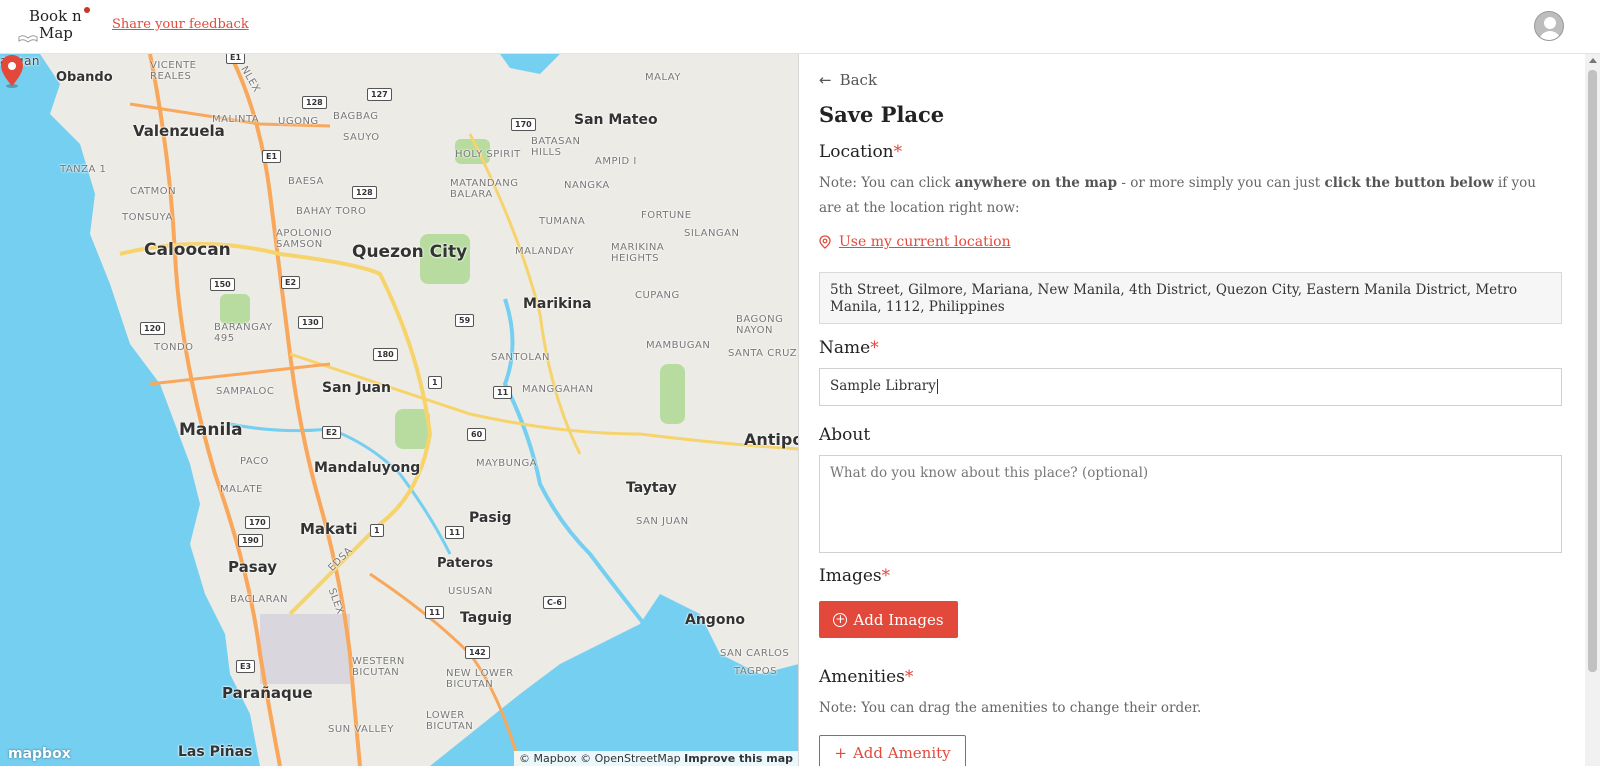  What do you see at coordinates (267, 693) in the screenshot?
I see `map-label: Parañaque` at bounding box center [267, 693].